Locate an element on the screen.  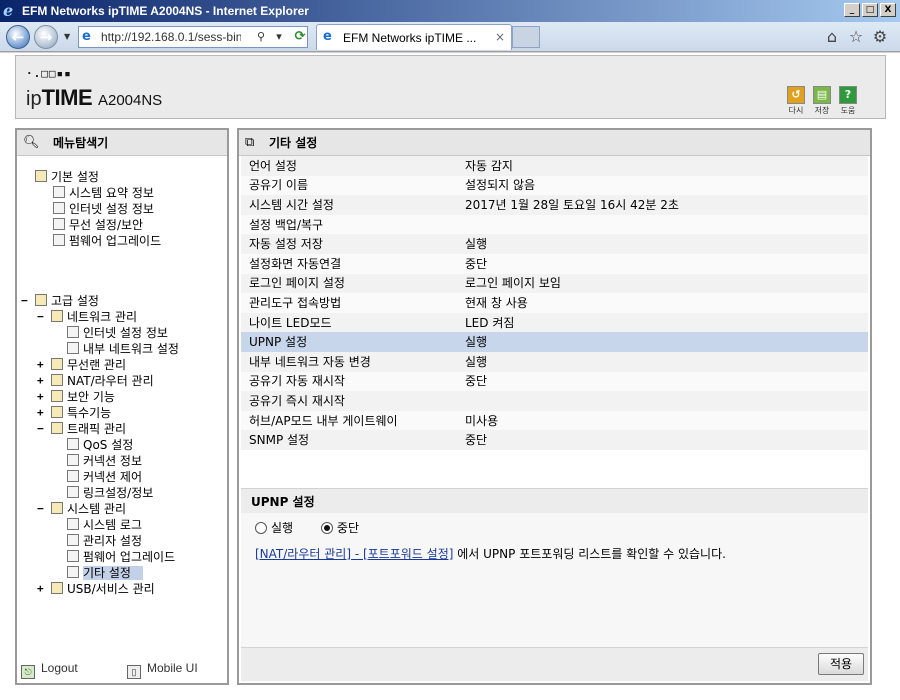
firmware-icon is located at coordinates (59, 240).